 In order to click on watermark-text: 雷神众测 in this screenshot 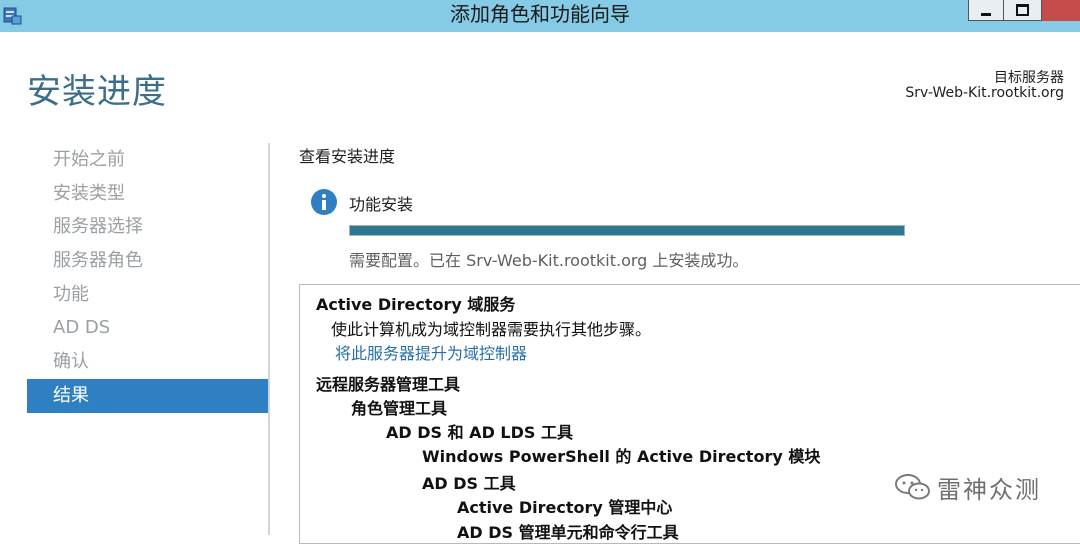, I will do `click(989, 489)`.